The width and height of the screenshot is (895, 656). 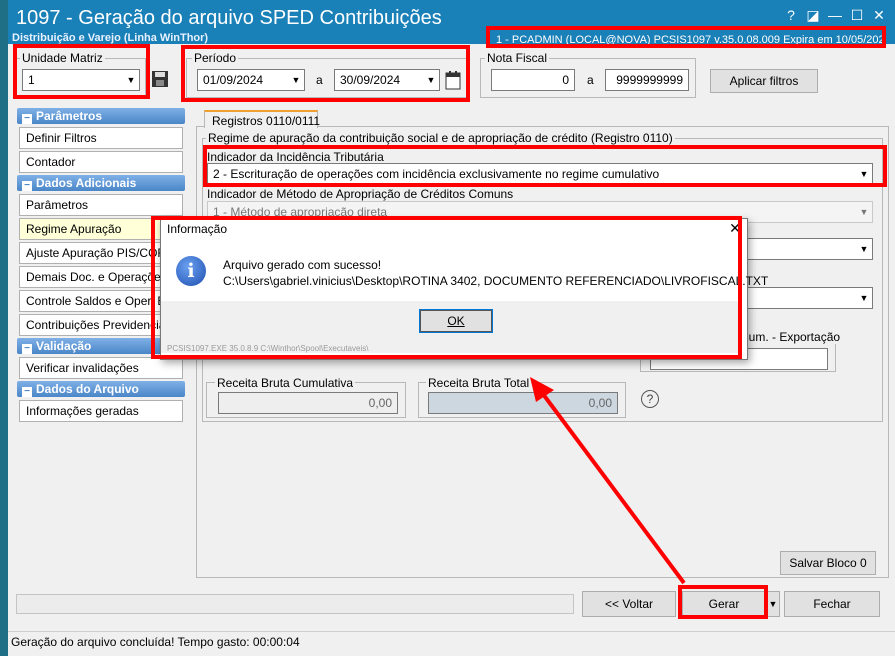 What do you see at coordinates (517, 58) in the screenshot?
I see `nota-fiscal-label: Nota Fiscal` at bounding box center [517, 58].